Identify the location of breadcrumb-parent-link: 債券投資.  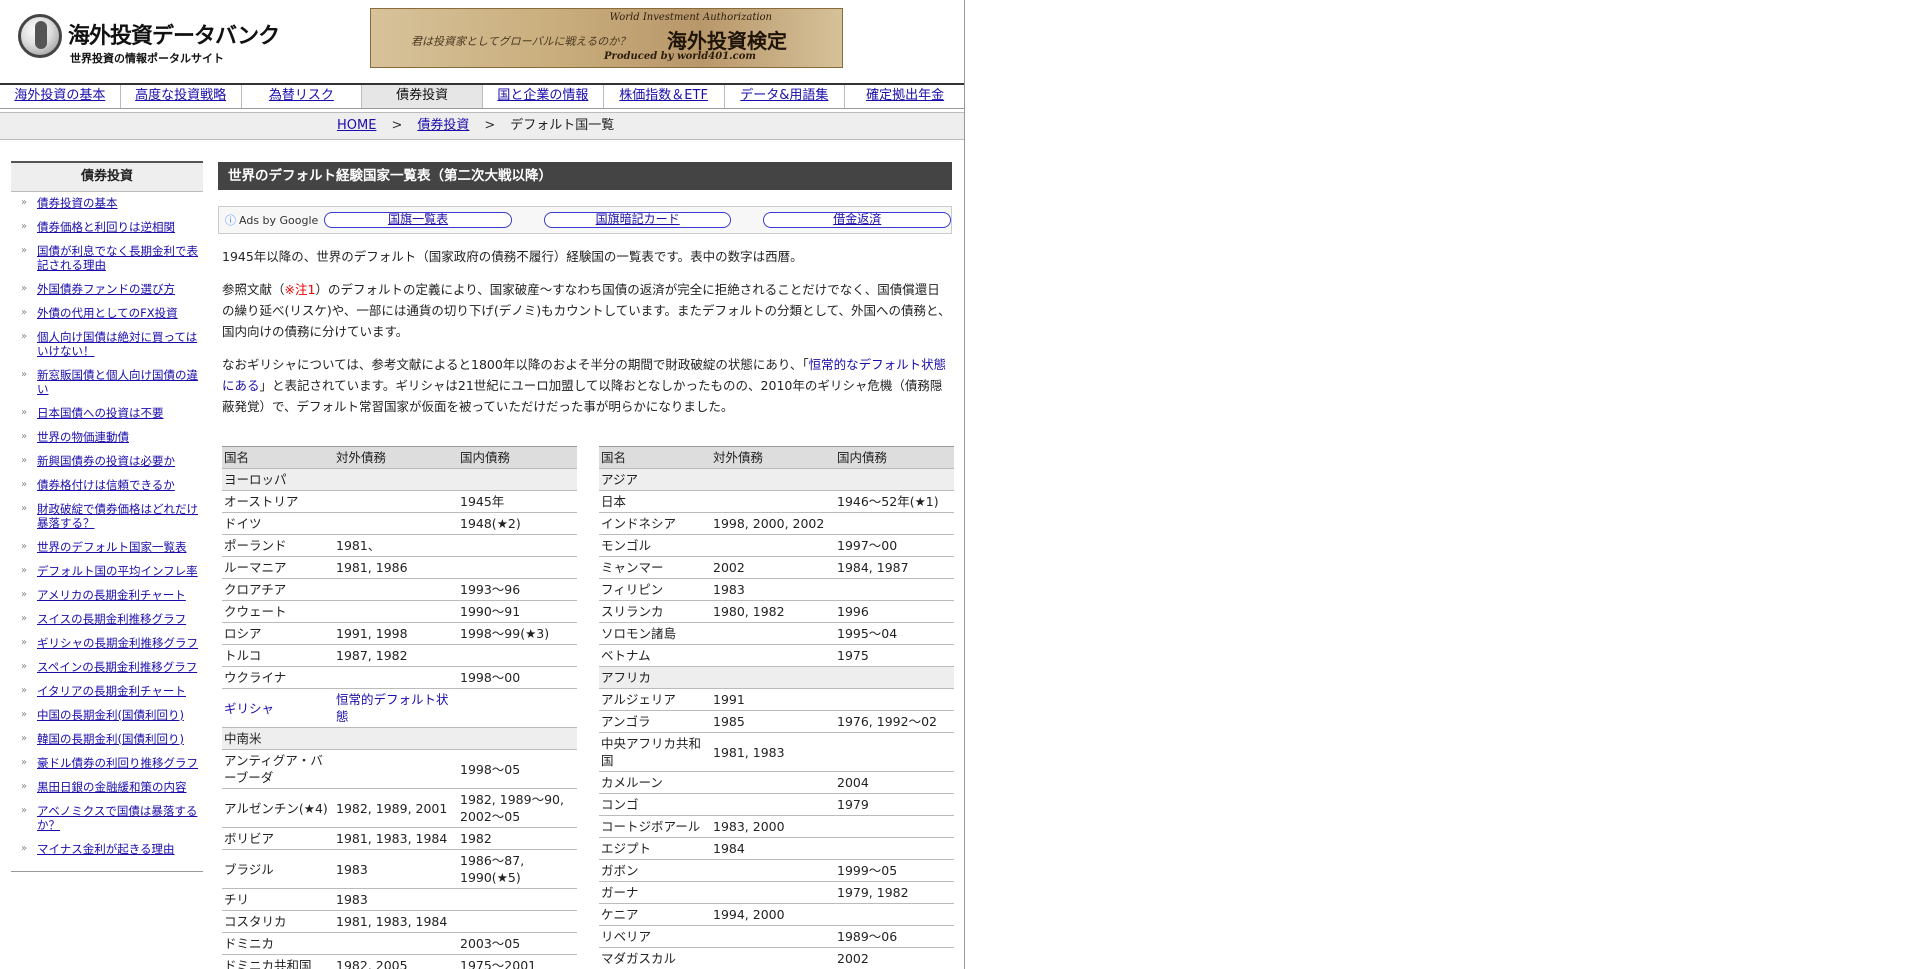
(443, 125).